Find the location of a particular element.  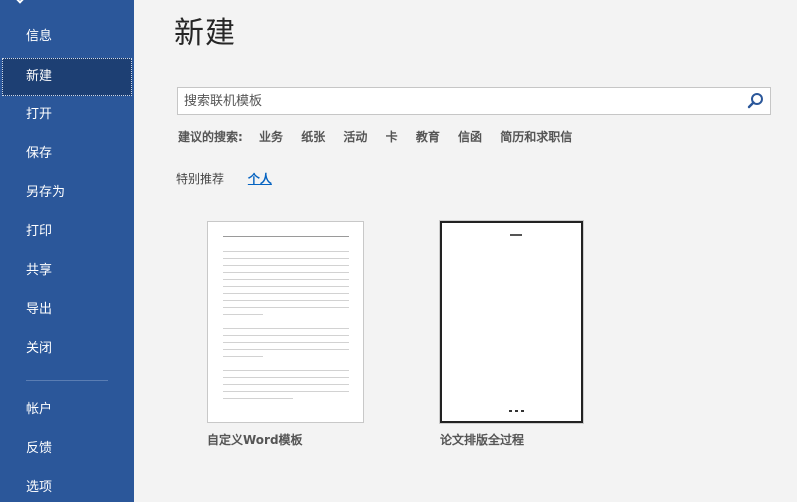

back-arrow-icon is located at coordinates (20, 2).